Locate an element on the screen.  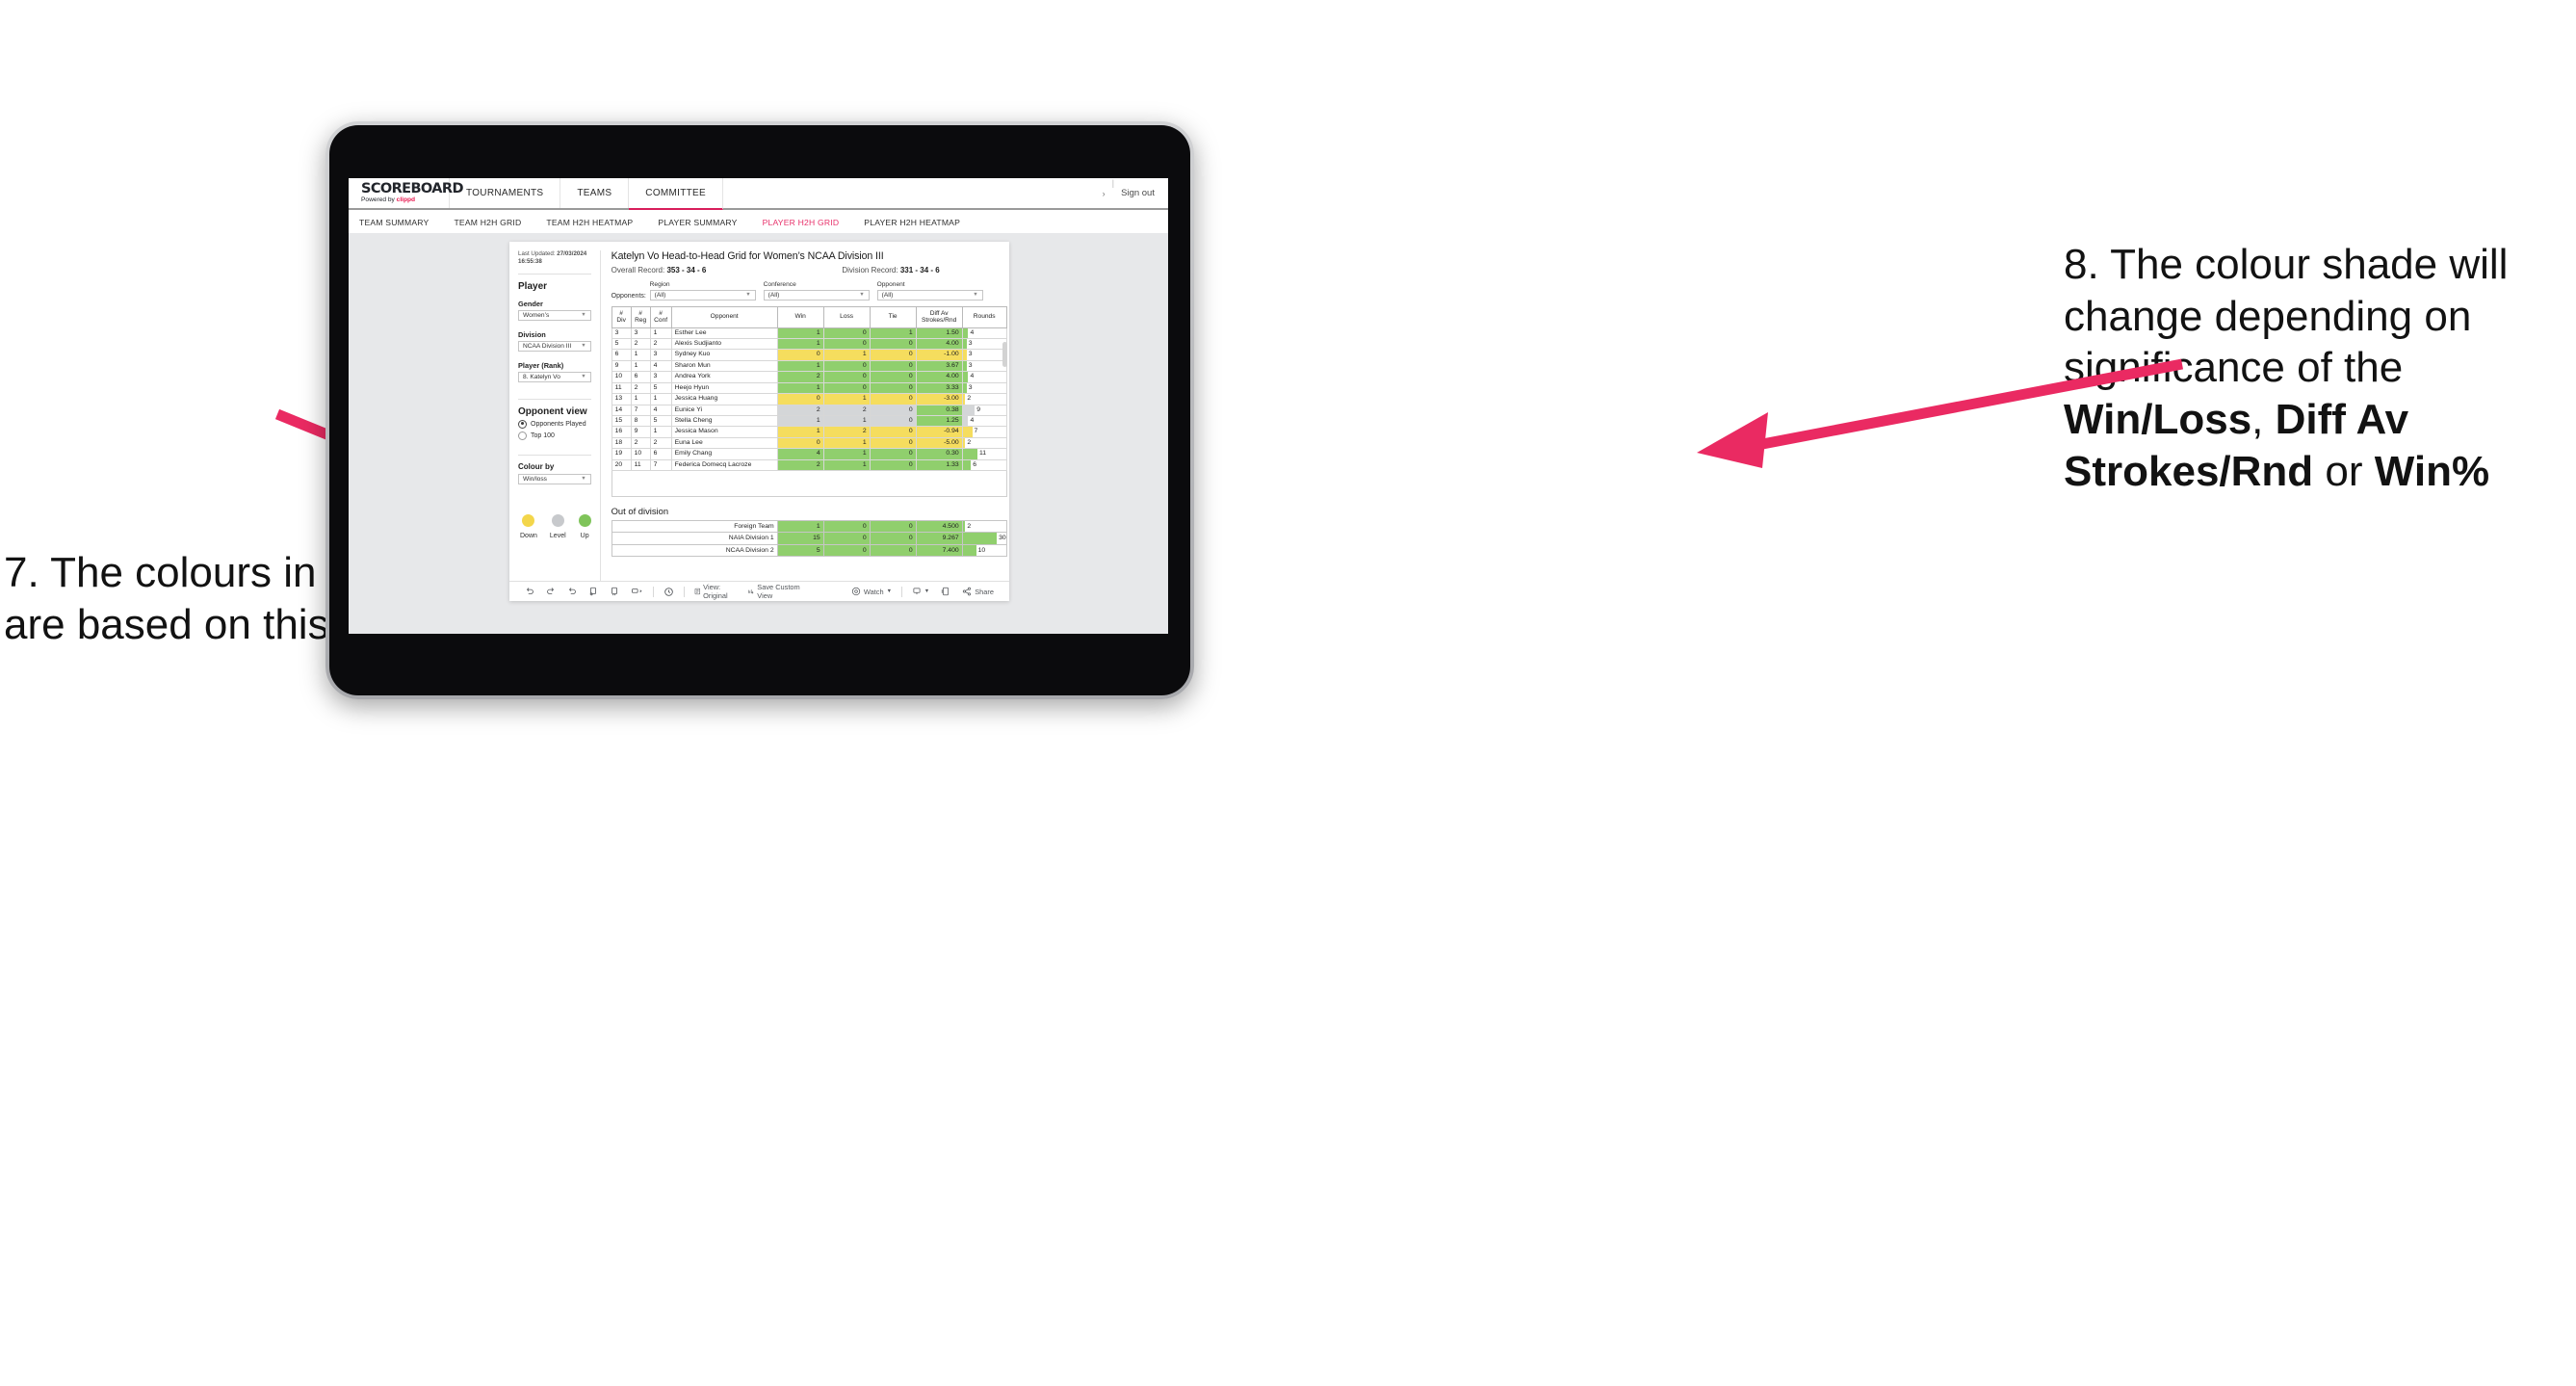
table-cell: 15 is located at coordinates (800, 538).